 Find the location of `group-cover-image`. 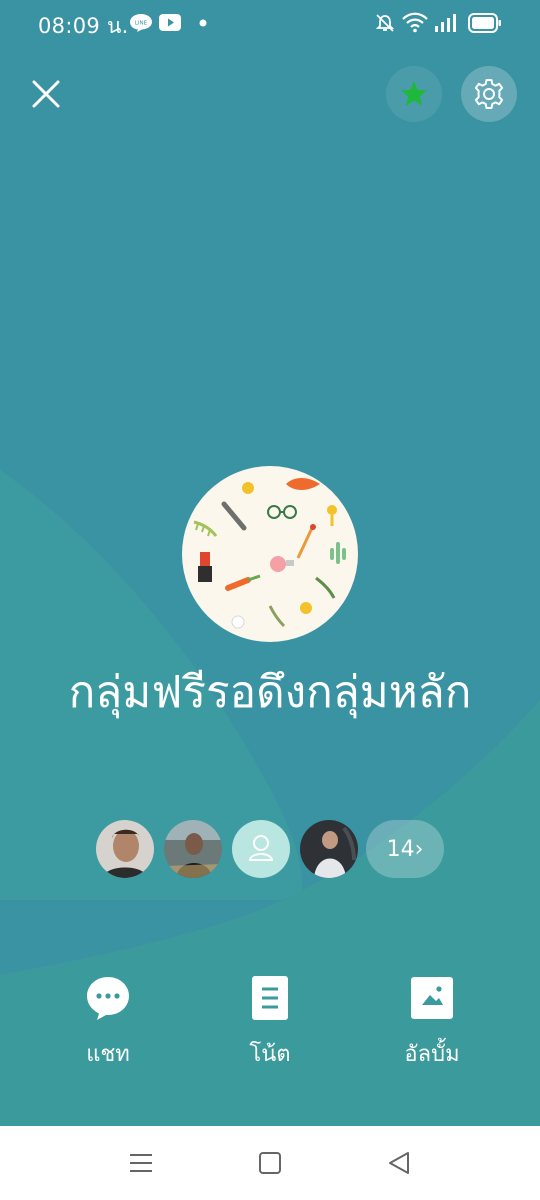

group-cover-image is located at coordinates (270, 554).